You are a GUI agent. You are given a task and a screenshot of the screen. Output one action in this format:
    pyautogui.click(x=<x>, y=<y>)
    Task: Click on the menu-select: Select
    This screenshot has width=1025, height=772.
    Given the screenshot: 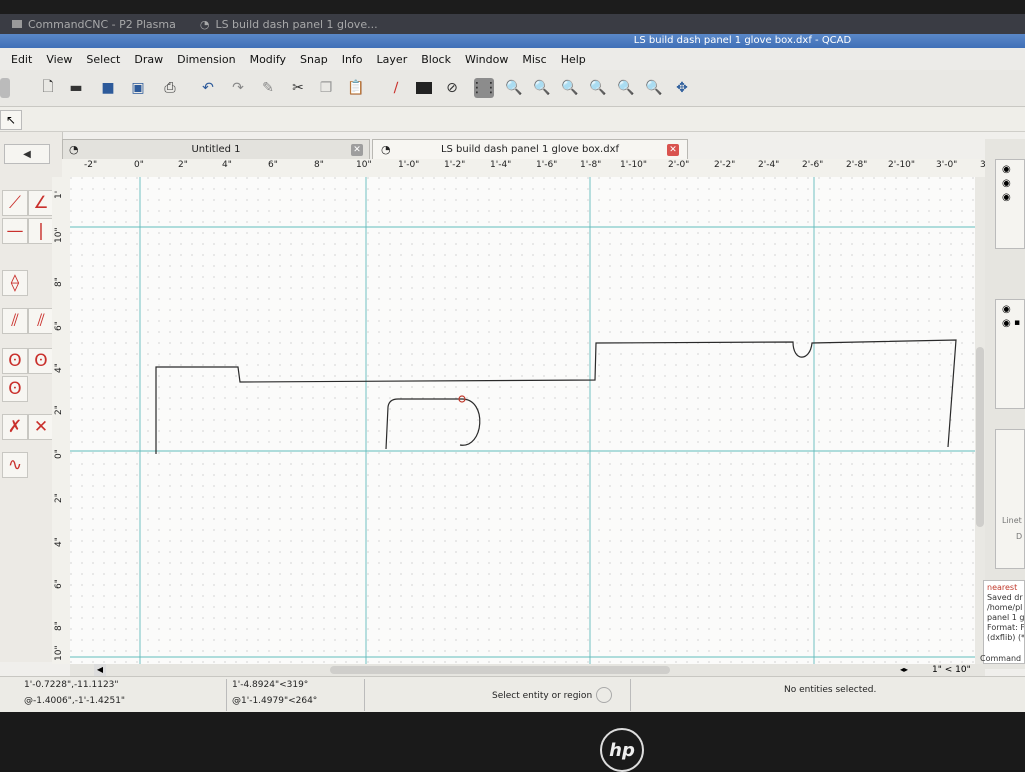 What is the action you would take?
    pyautogui.click(x=103, y=59)
    